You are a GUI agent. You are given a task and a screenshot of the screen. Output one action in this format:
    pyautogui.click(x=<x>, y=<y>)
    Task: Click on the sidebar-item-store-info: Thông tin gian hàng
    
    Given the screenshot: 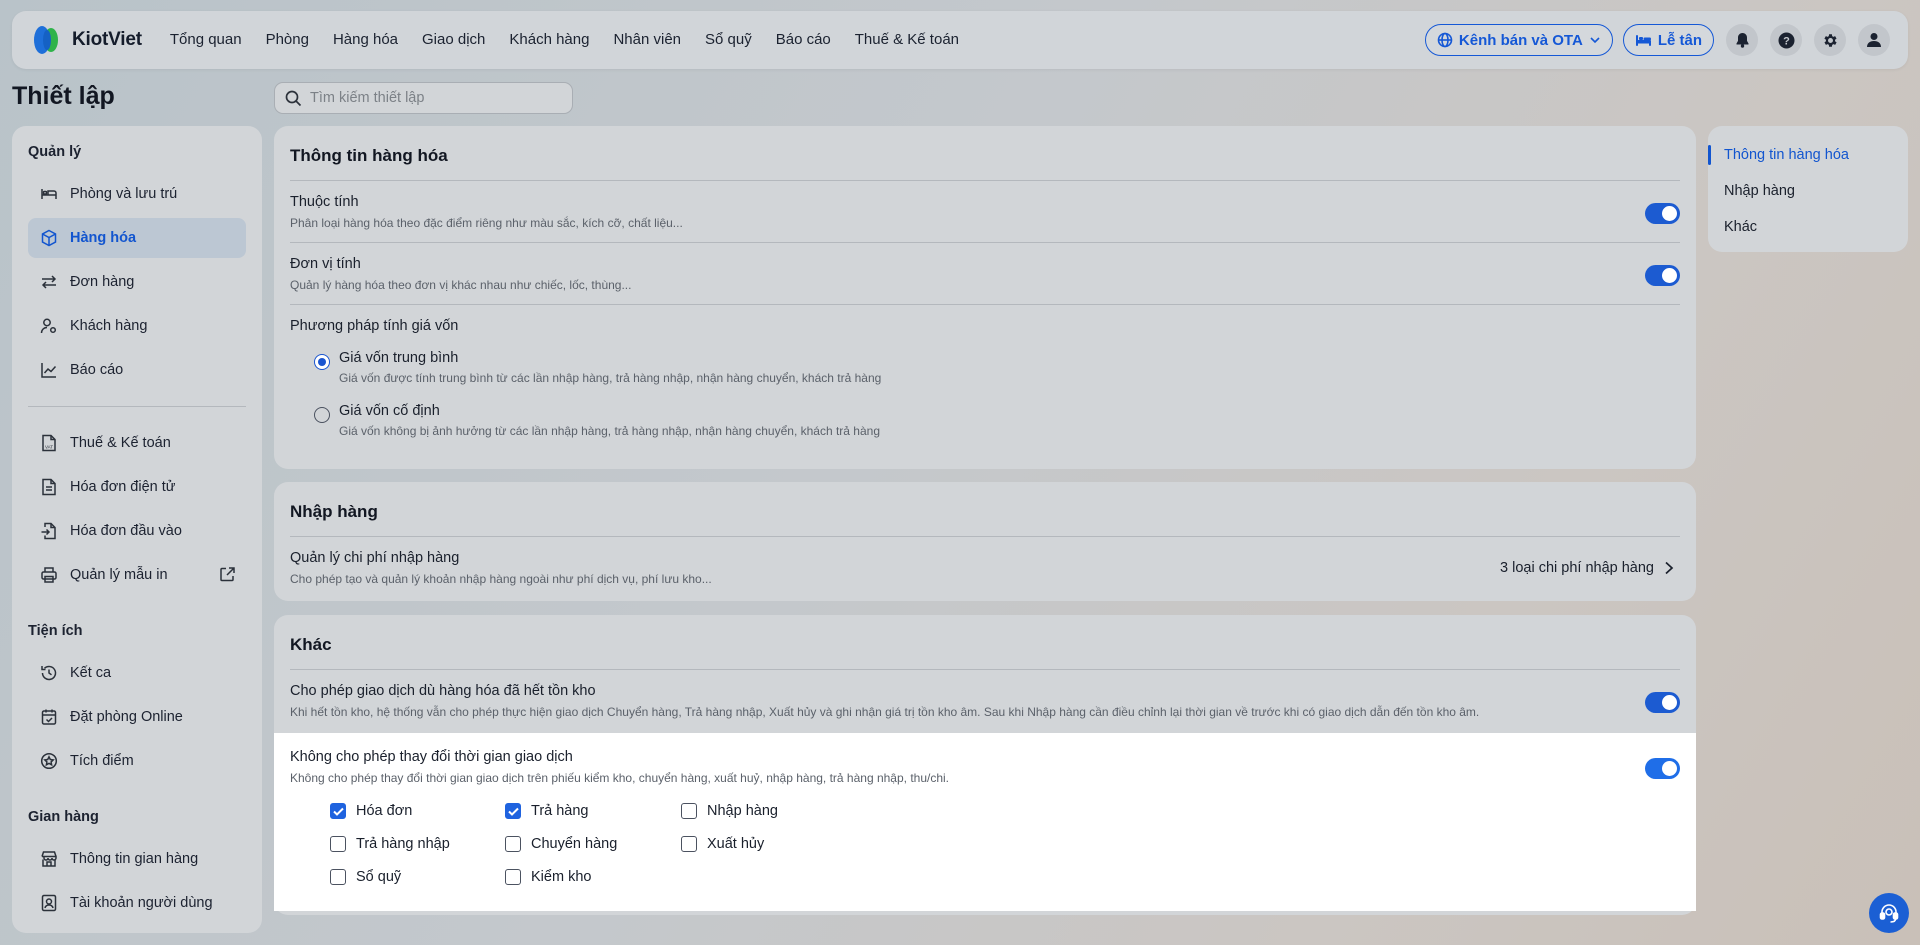 What is the action you would take?
    pyautogui.click(x=137, y=859)
    